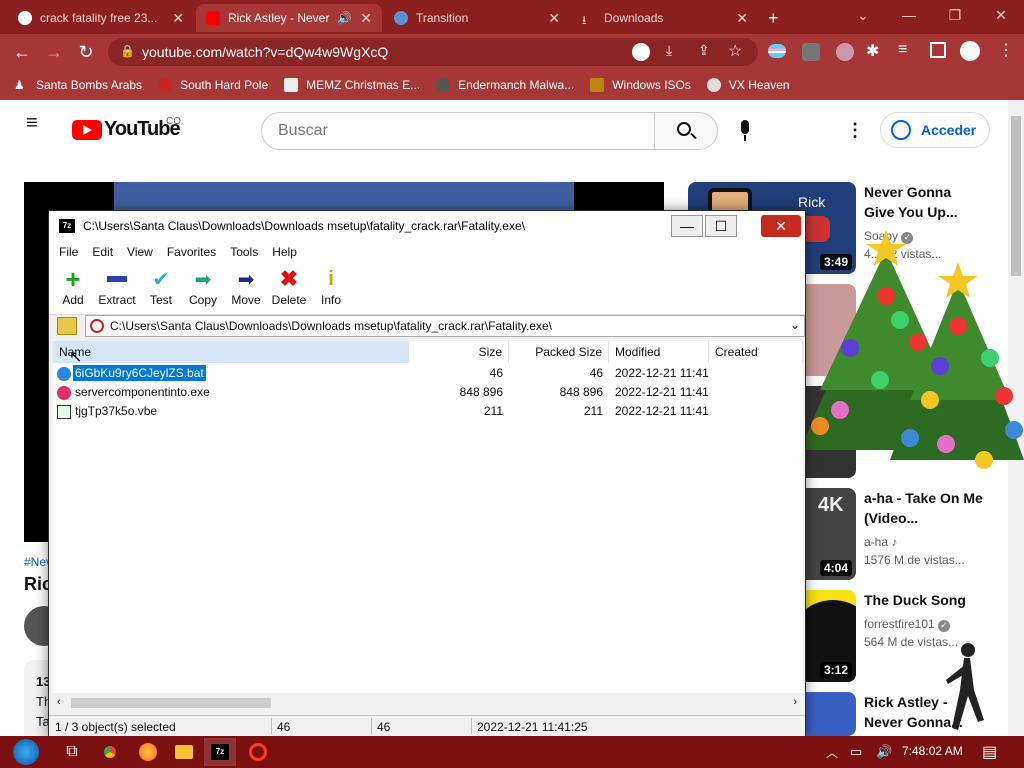 This screenshot has height=768, width=1024. What do you see at coordinates (795, 702) in the screenshot?
I see `scroll-right-icon: ›` at bounding box center [795, 702].